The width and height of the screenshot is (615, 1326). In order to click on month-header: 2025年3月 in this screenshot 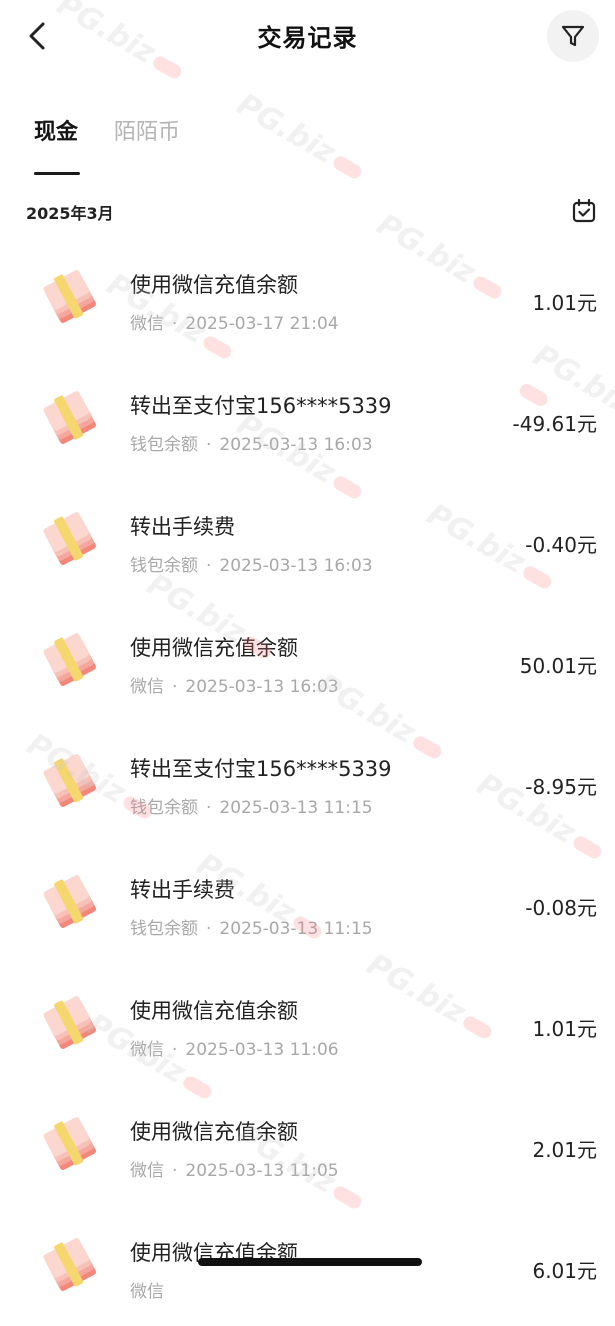, I will do `click(307, 212)`.